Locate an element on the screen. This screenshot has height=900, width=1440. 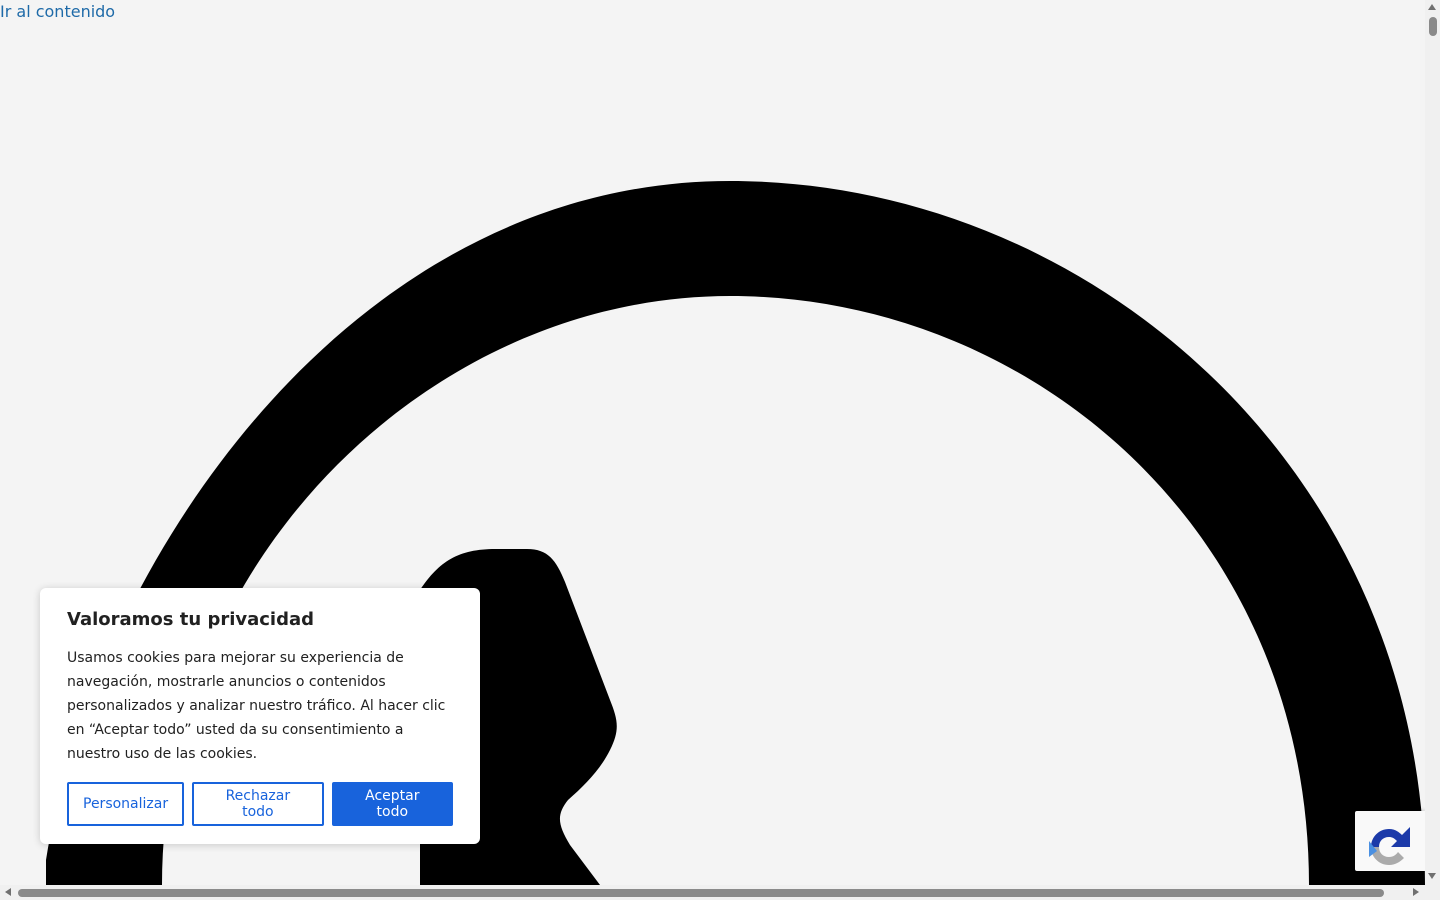
vertical-scrollbar is located at coordinates (1432, 442).